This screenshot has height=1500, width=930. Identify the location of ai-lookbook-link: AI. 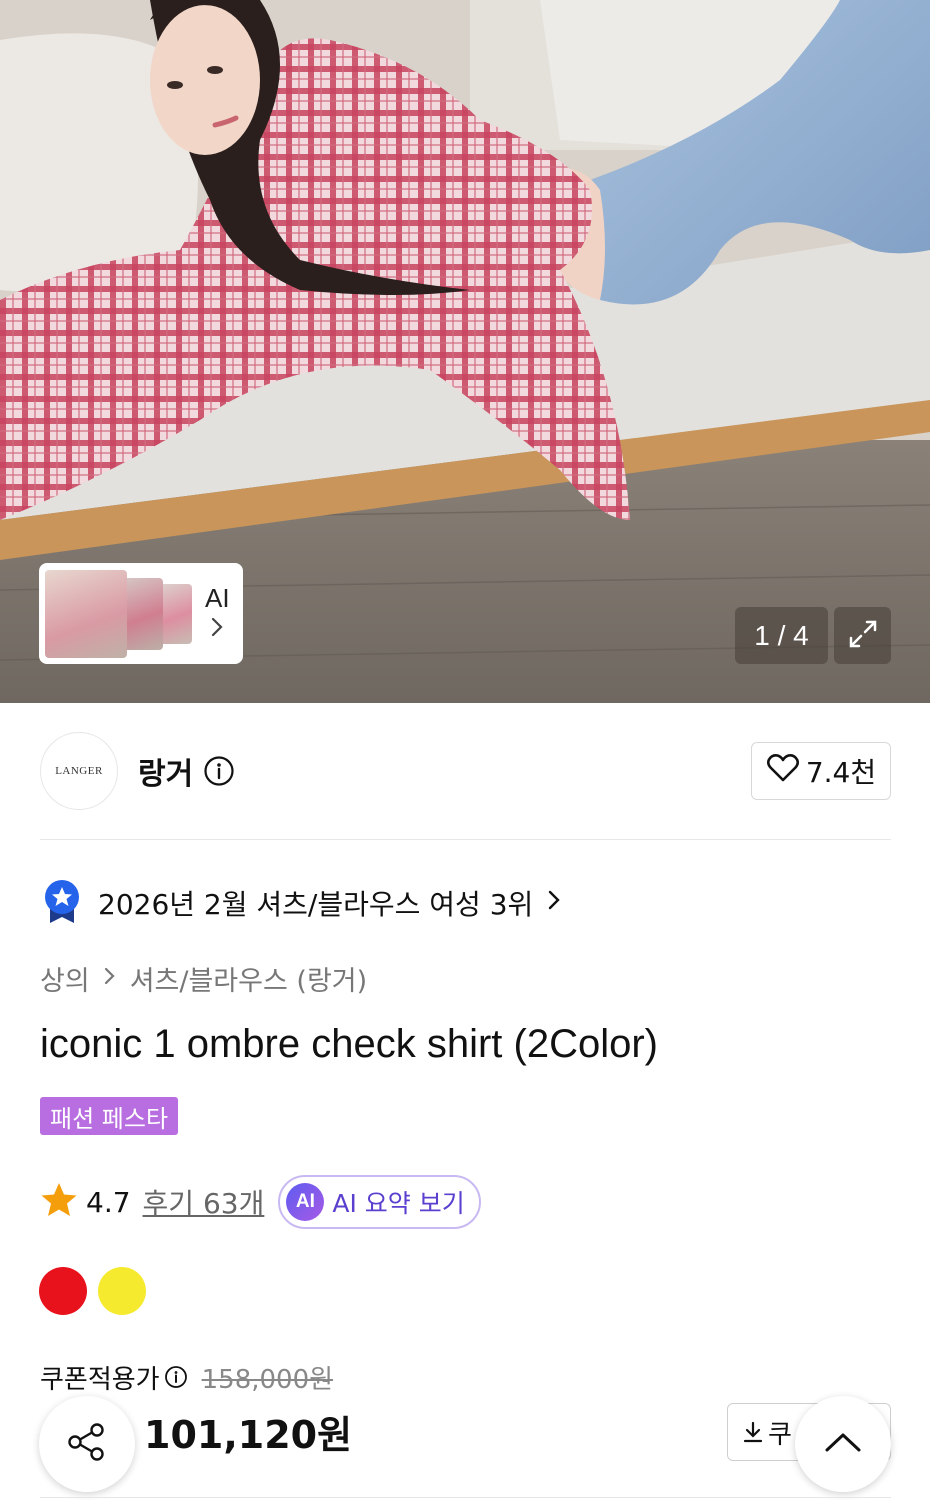
(217, 613).